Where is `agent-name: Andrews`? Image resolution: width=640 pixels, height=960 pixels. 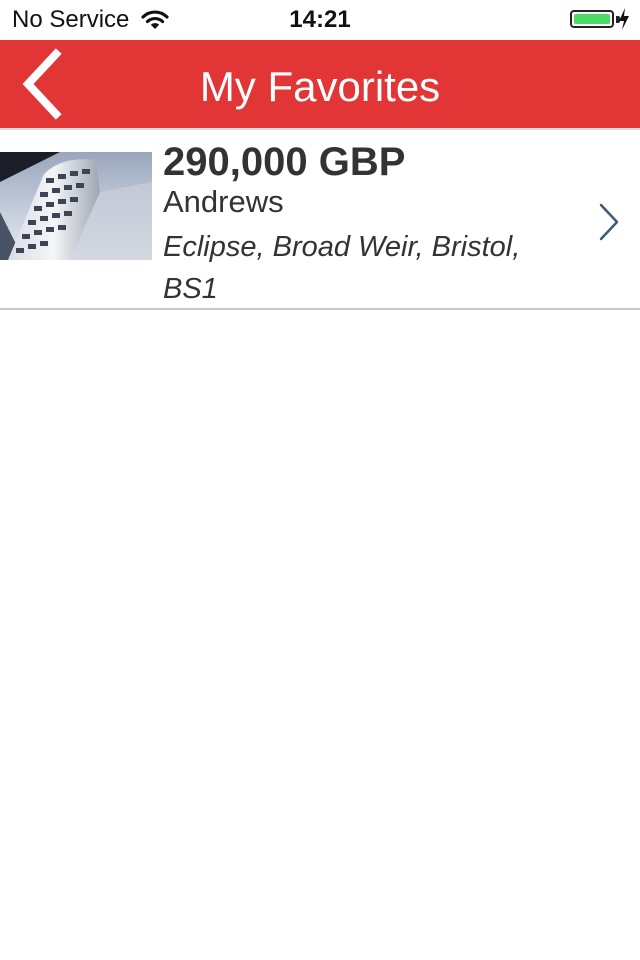 agent-name: Andrews is located at coordinates (223, 201).